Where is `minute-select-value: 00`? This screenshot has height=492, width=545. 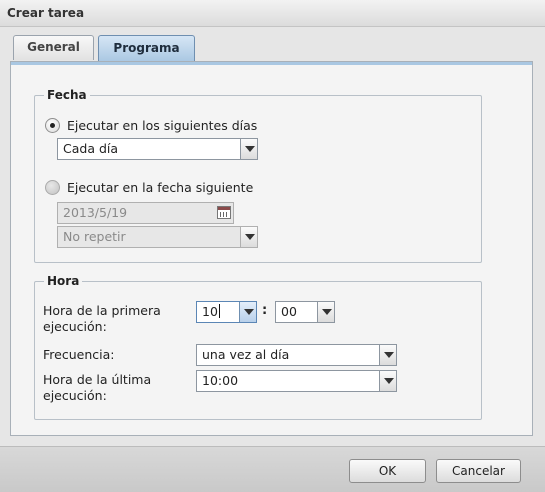 minute-select-value: 00 is located at coordinates (289, 311).